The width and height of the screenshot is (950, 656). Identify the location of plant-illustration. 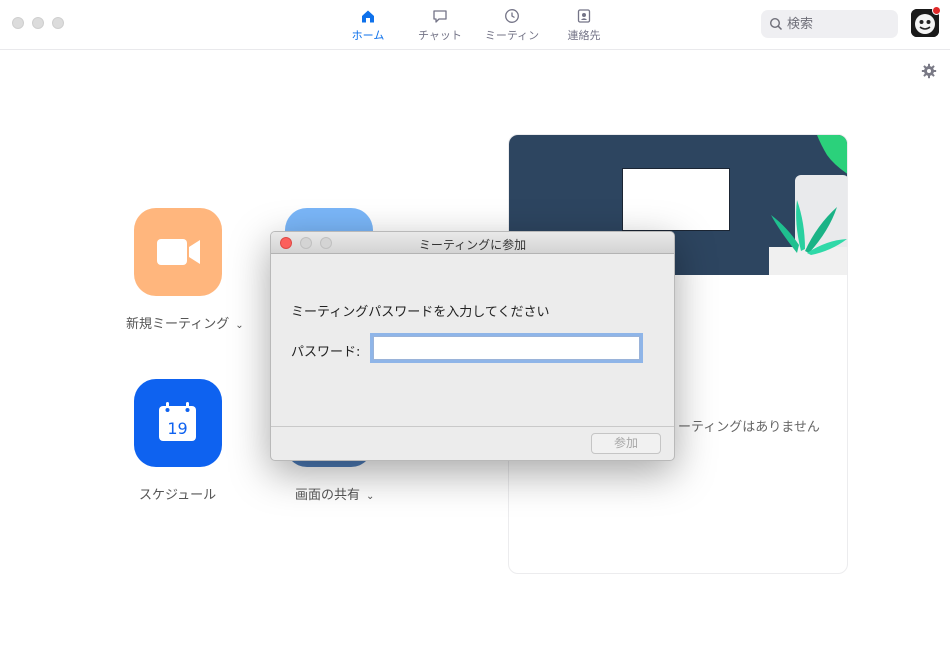
(808, 205).